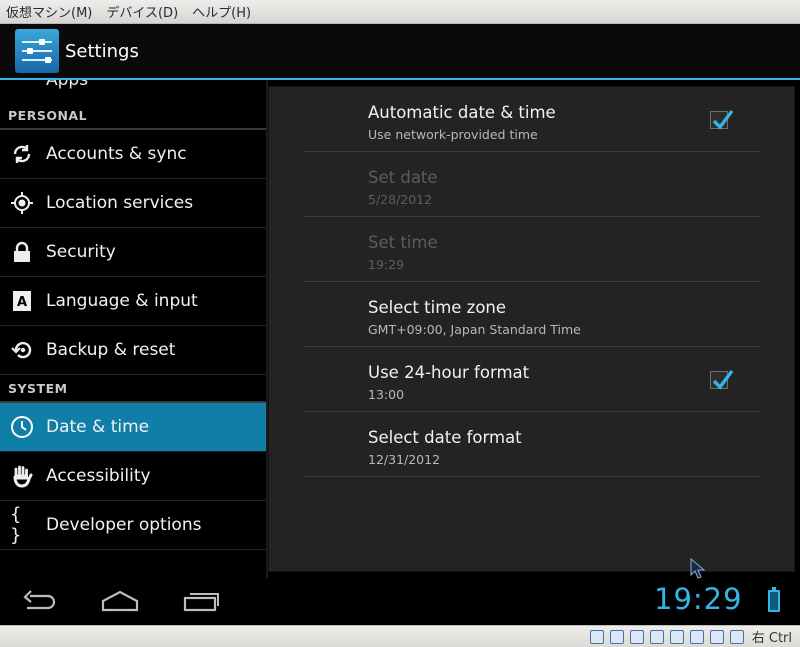 This screenshot has width=800, height=647. Describe the element at coordinates (532, 184) in the screenshot. I see `pref-set-date: Set date 5/28/2012` at that location.